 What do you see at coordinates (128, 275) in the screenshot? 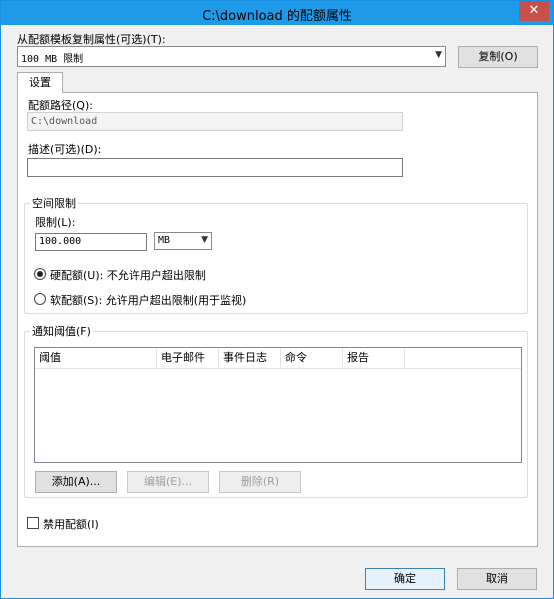
I see `hard-quota-label: 硬配额(U): 不允许用户超出限制` at bounding box center [128, 275].